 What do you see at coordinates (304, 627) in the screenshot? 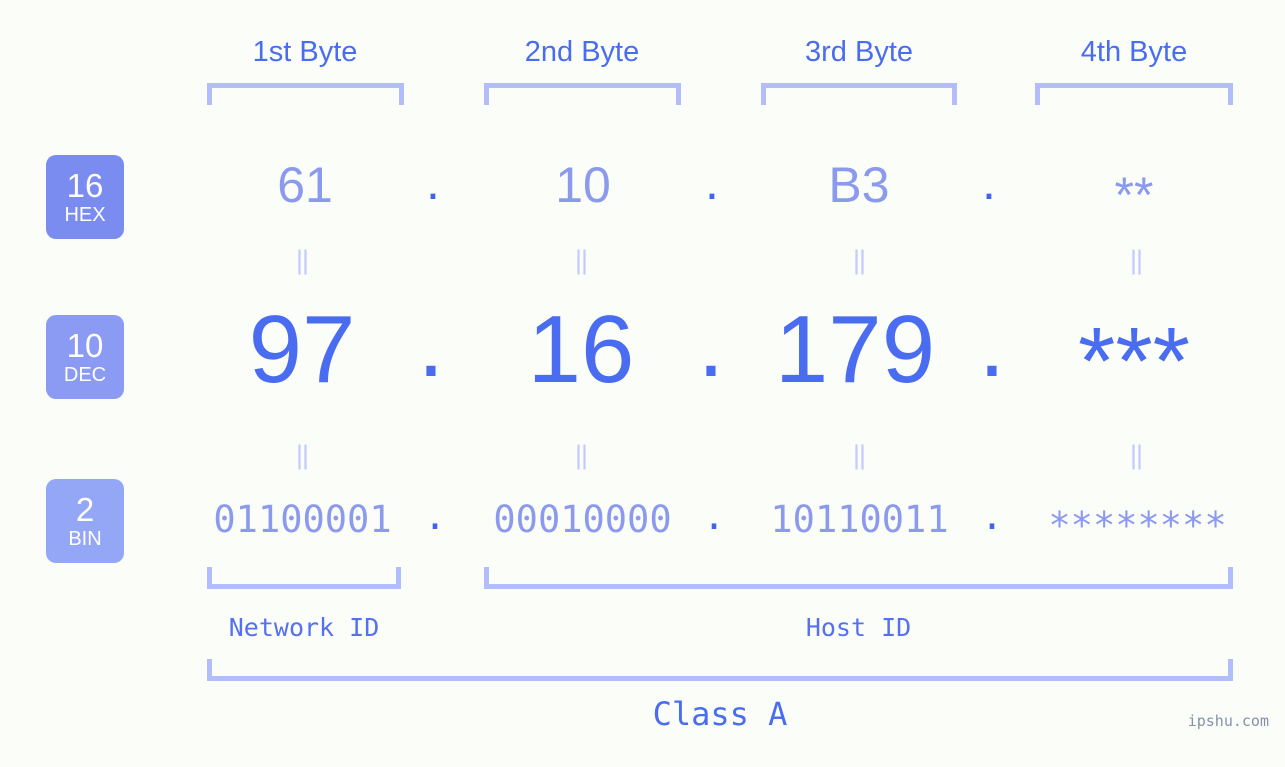
I see `network-id-label: Network ID` at bounding box center [304, 627].